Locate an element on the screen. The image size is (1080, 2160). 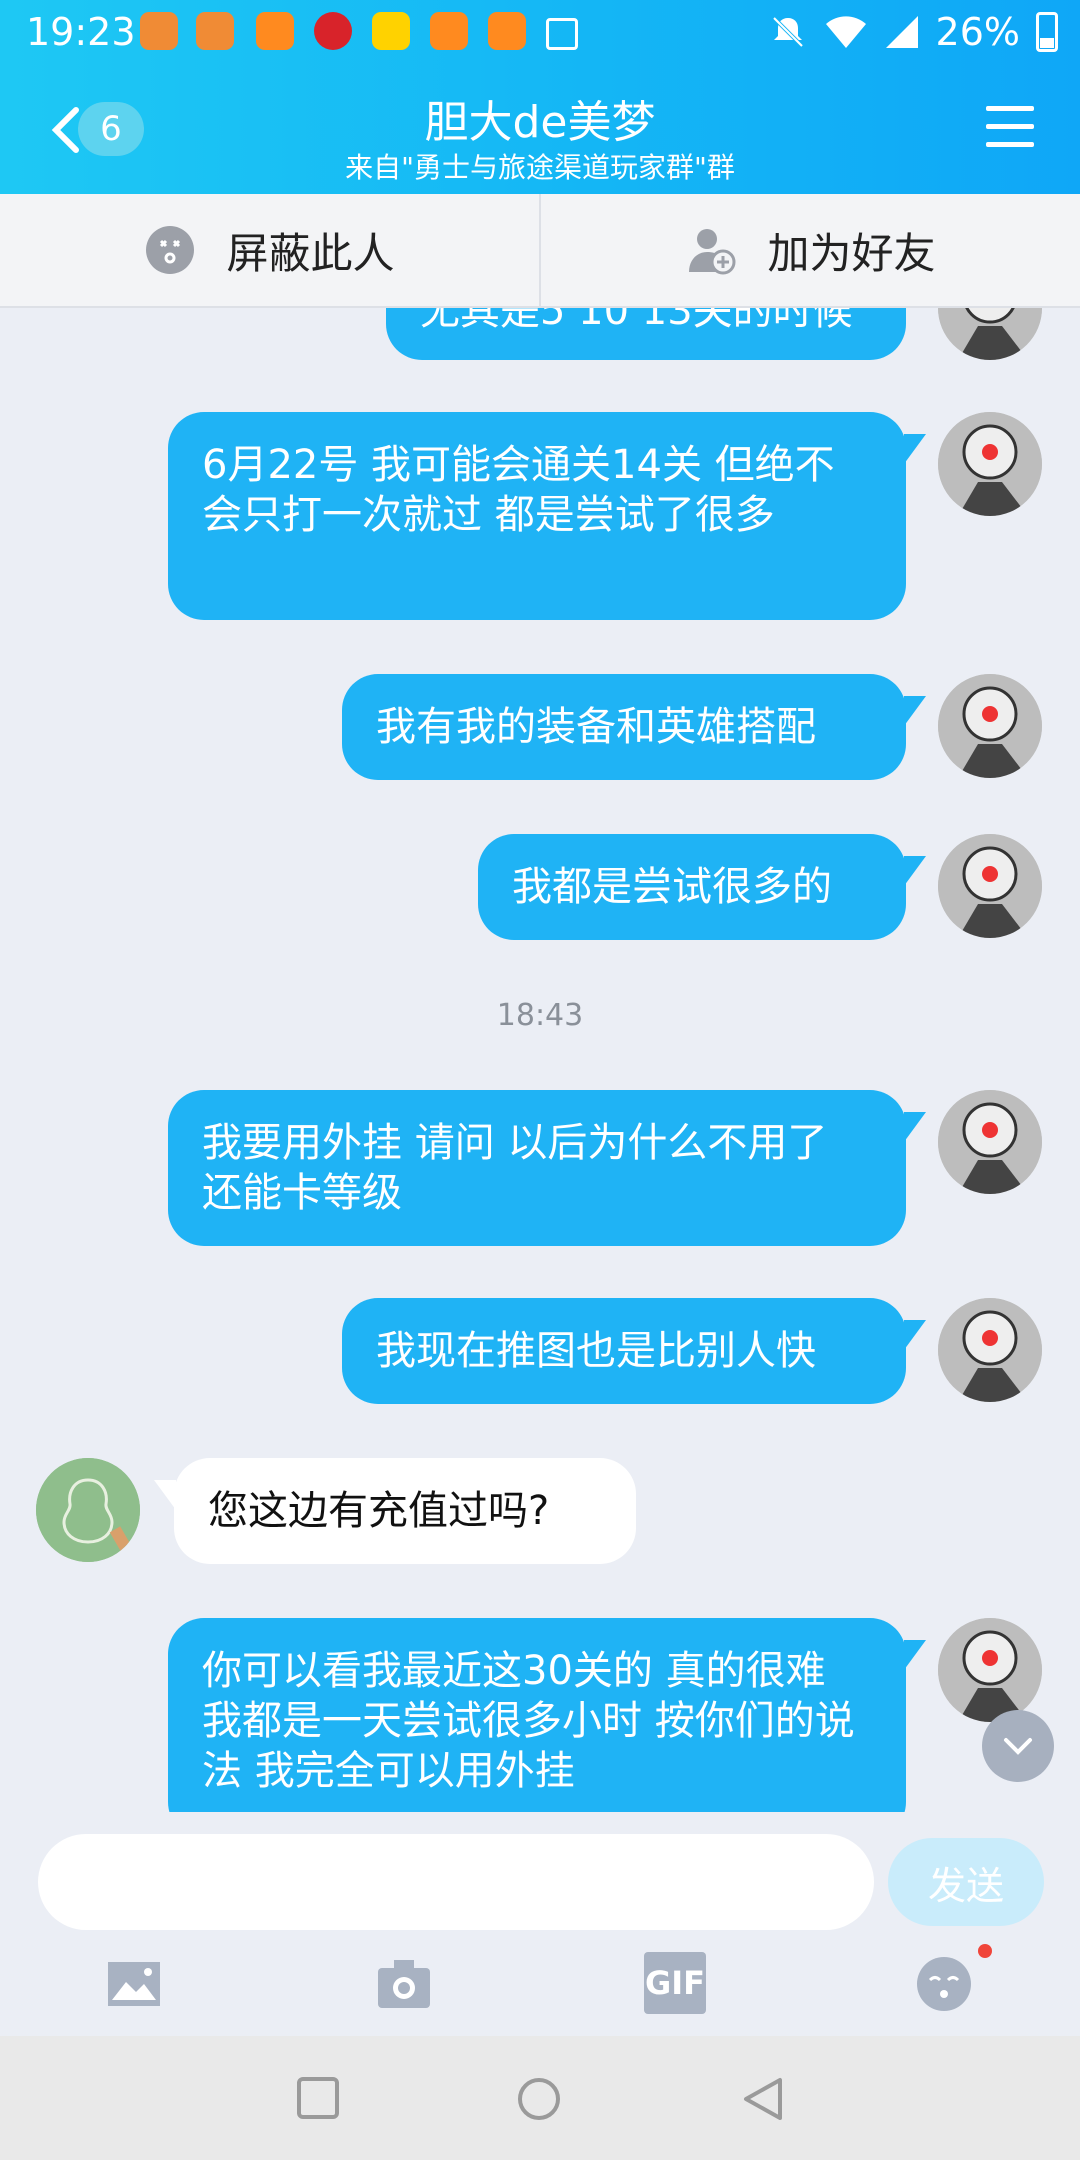
bank-notification-icon is located at coordinates (333, 31).